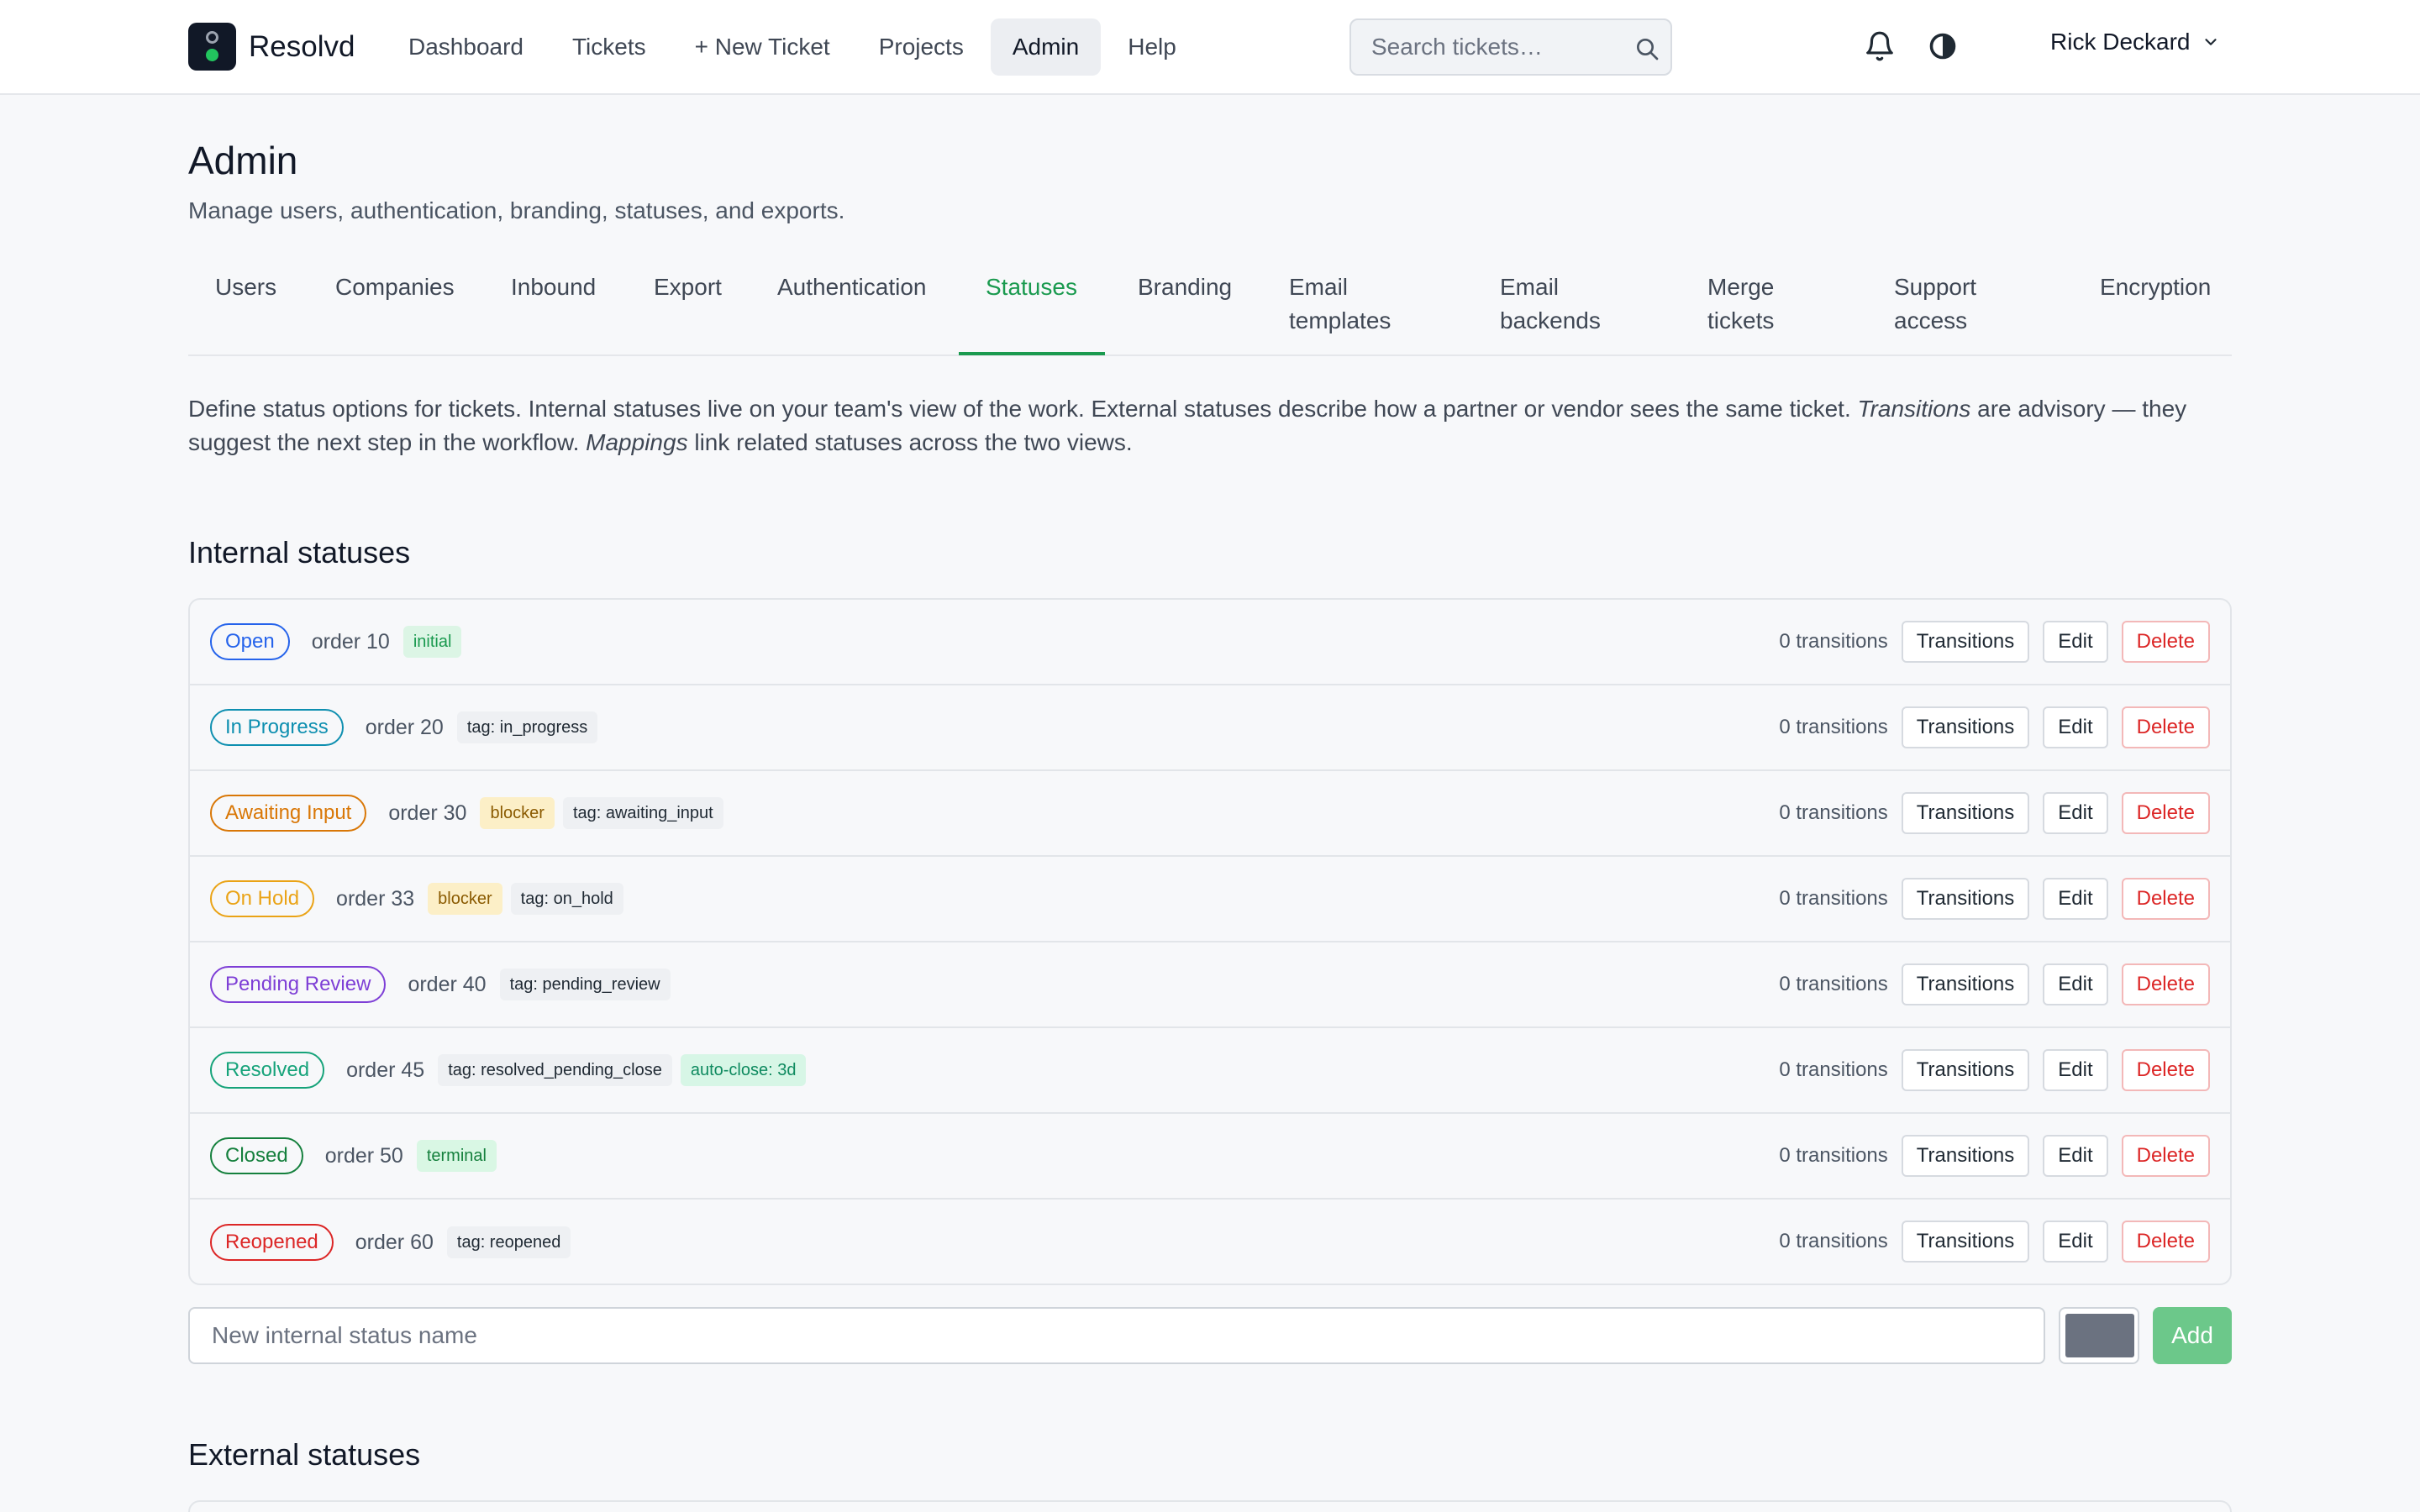 This screenshot has height=1512, width=2420. I want to click on color-swatch, so click(2099, 1335).